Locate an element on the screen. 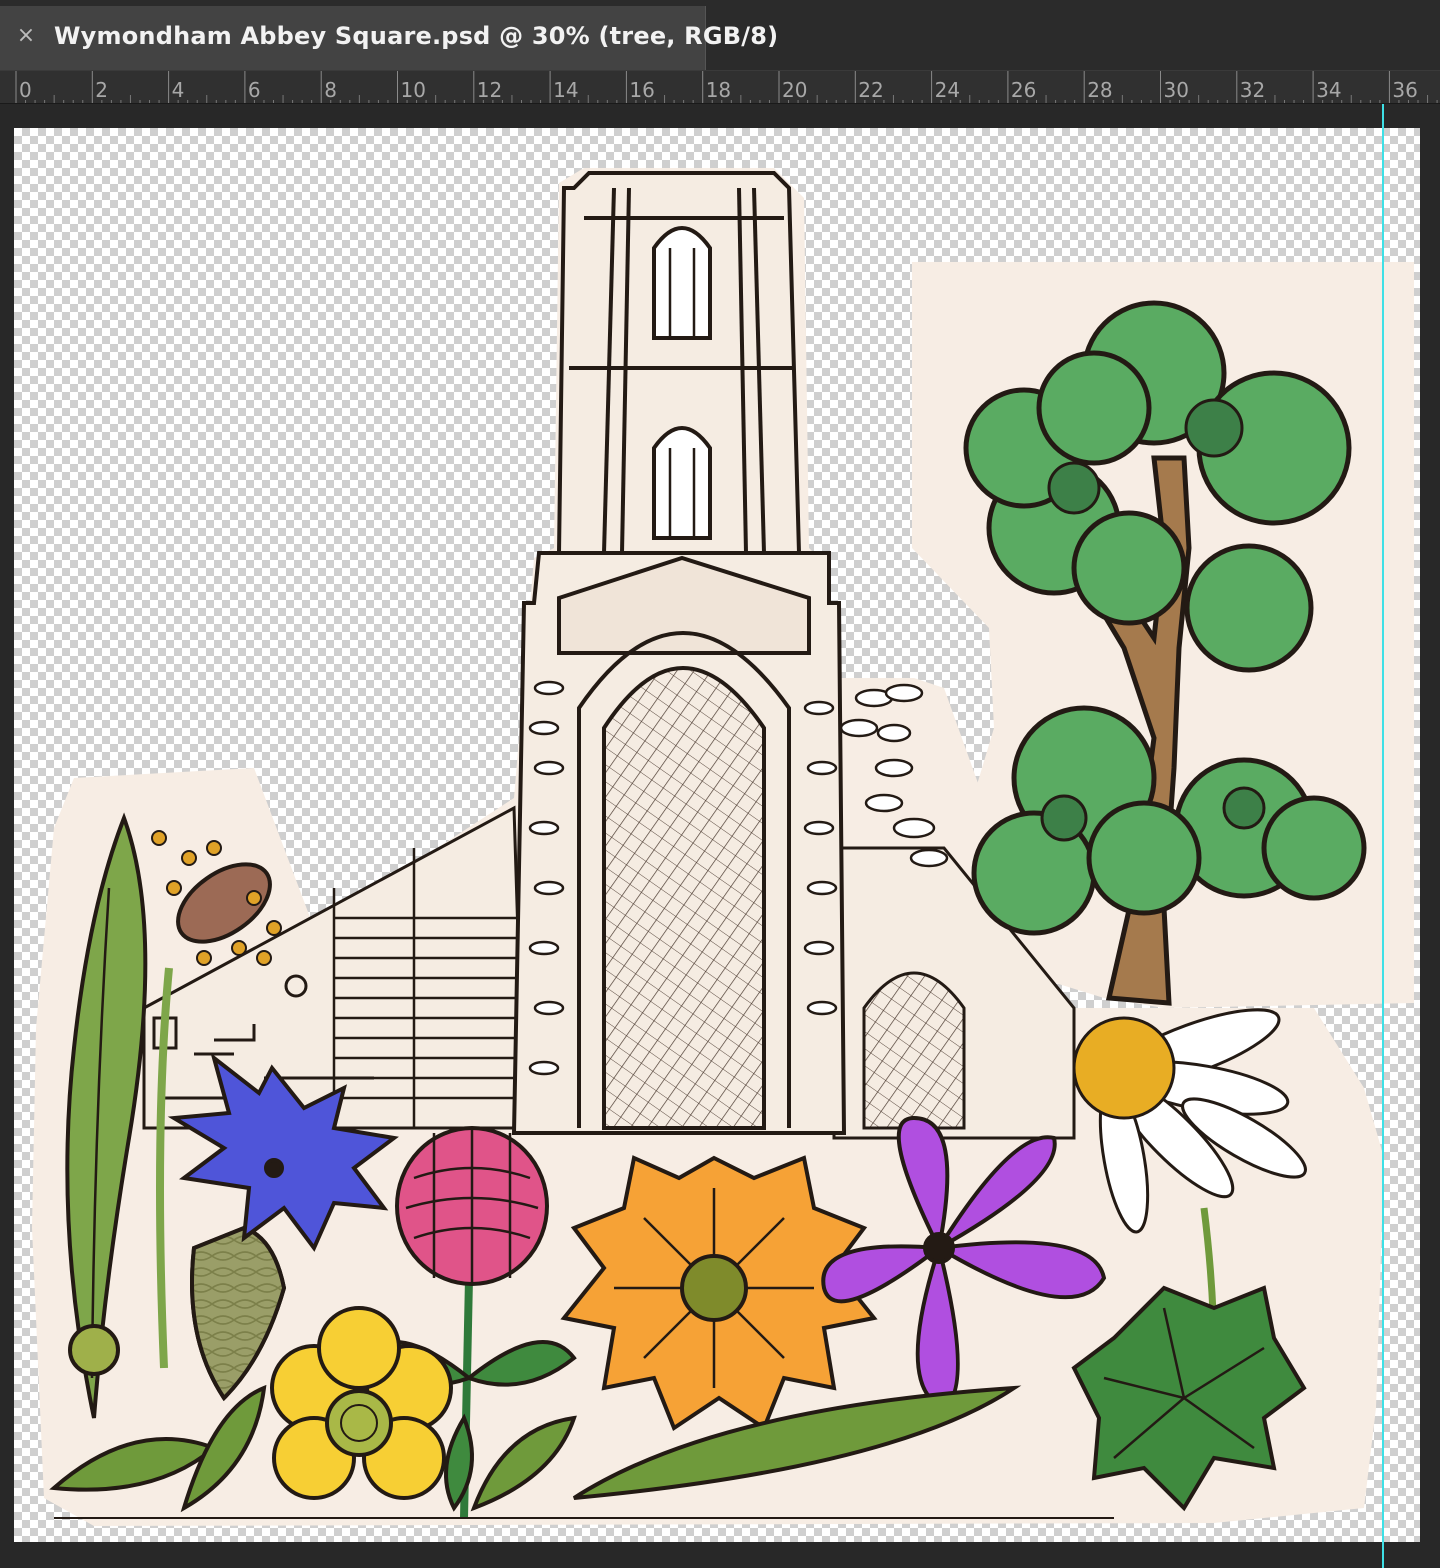 Image resolution: width=1440 pixels, height=1568 pixels. ruler-label: 30 is located at coordinates (1176, 90).